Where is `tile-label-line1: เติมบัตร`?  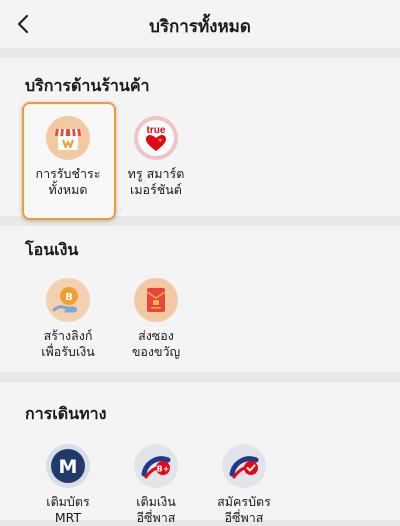 tile-label-line1: เติมบัตร is located at coordinates (68, 501).